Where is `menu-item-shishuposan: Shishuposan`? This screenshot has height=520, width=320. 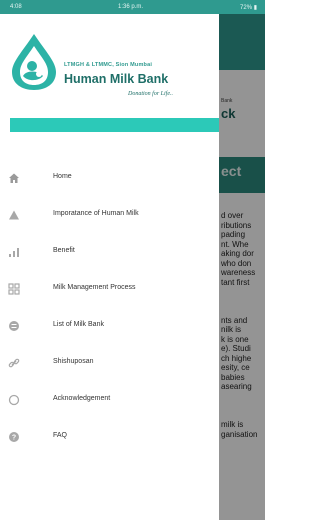 menu-item-shishuposan: Shishuposan is located at coordinates (109, 363).